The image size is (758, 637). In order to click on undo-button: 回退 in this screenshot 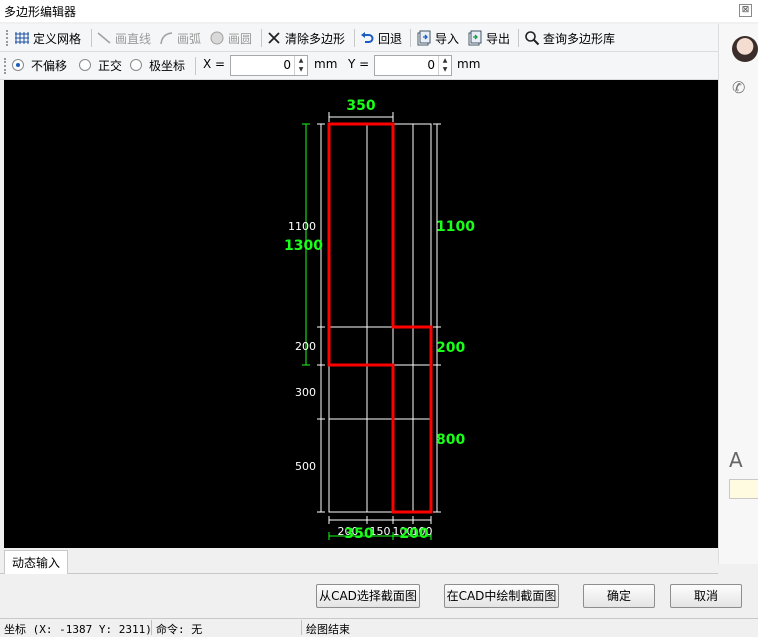, I will do `click(380, 38)`.